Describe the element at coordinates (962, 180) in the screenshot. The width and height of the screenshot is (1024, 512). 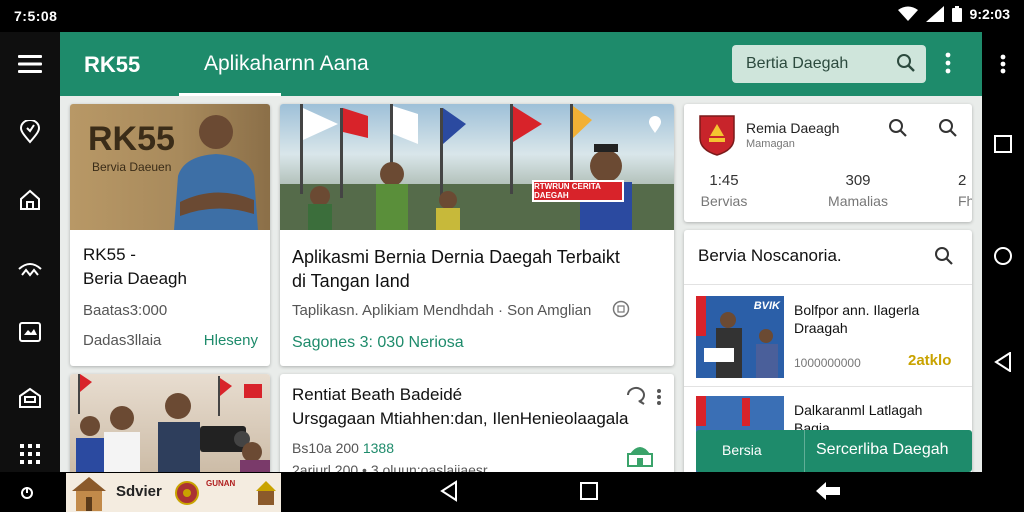
I see `stat-value: 2` at that location.